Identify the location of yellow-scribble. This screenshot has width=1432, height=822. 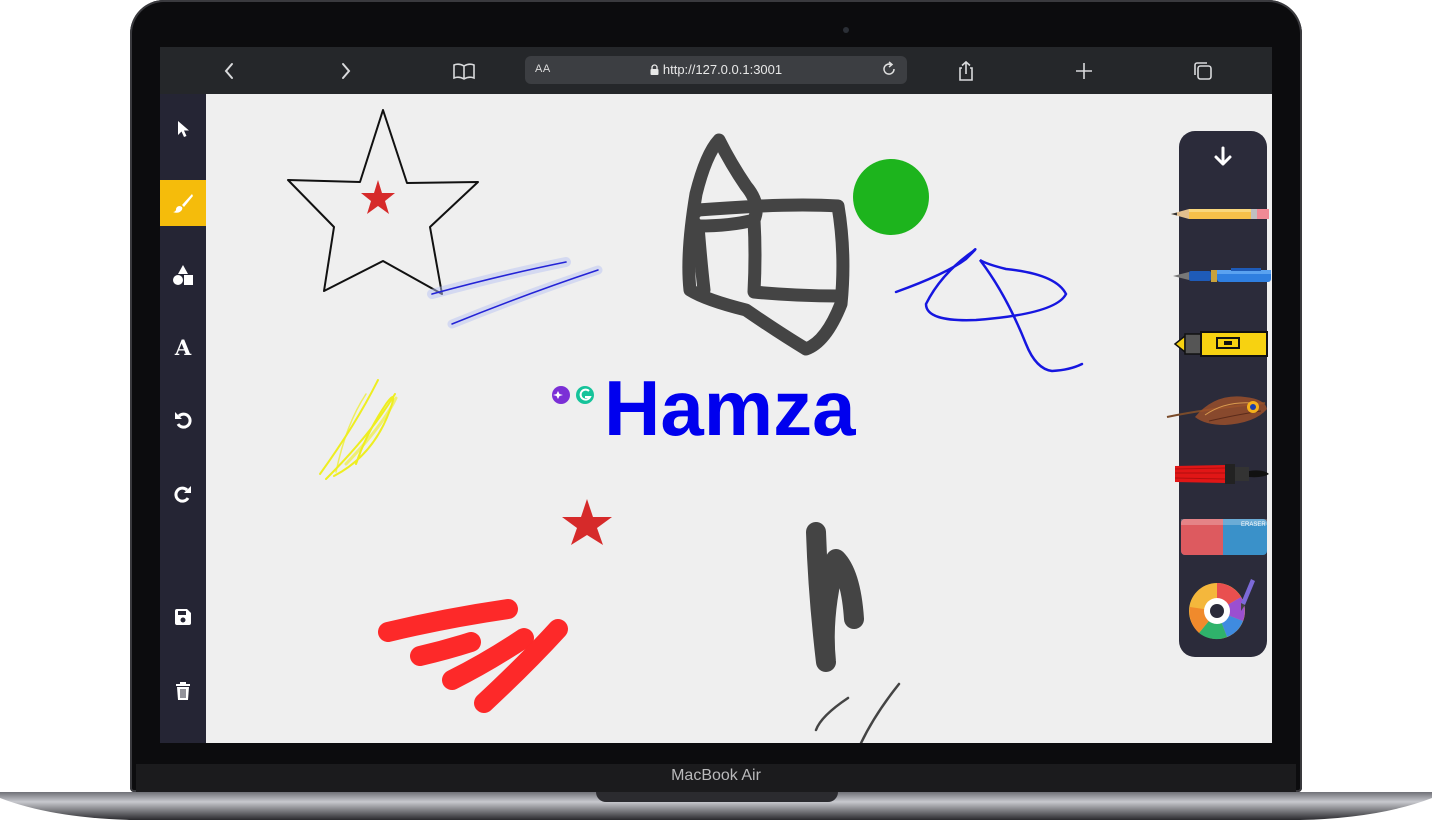
(358, 429).